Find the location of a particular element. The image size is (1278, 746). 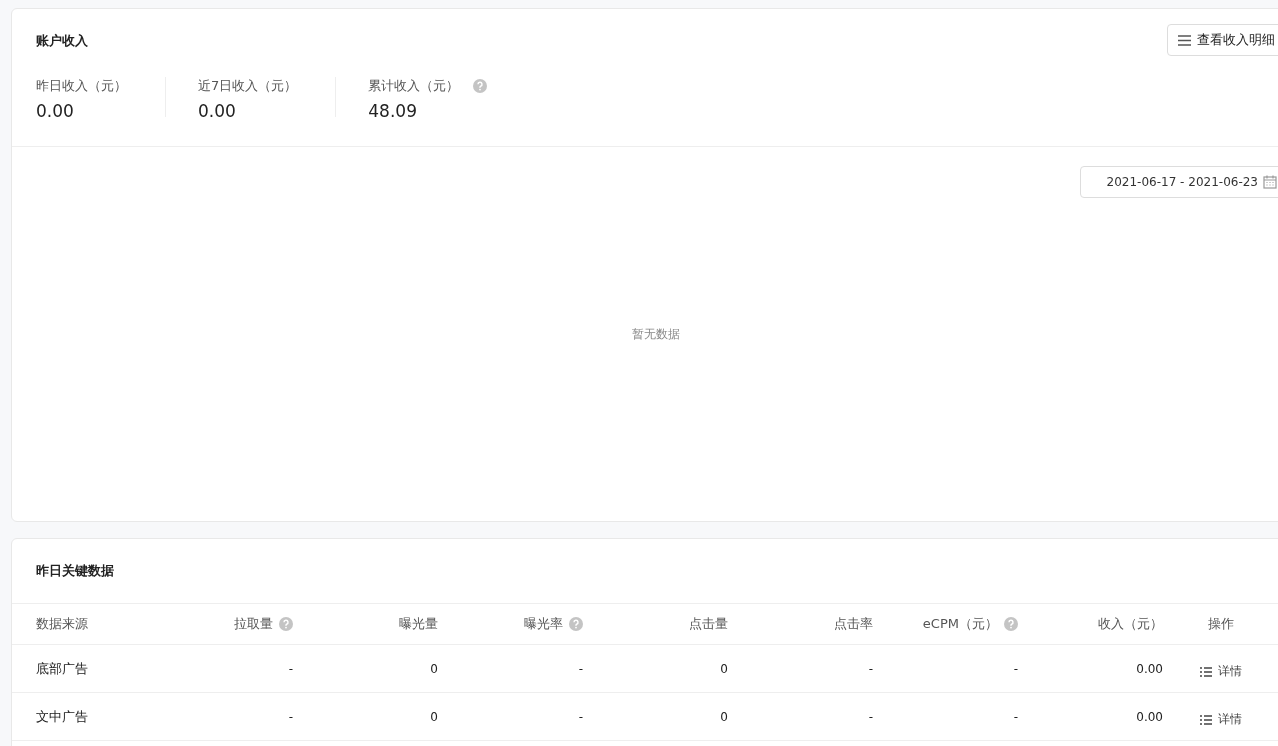

column-header: 数据来源 is located at coordinates (62, 624).